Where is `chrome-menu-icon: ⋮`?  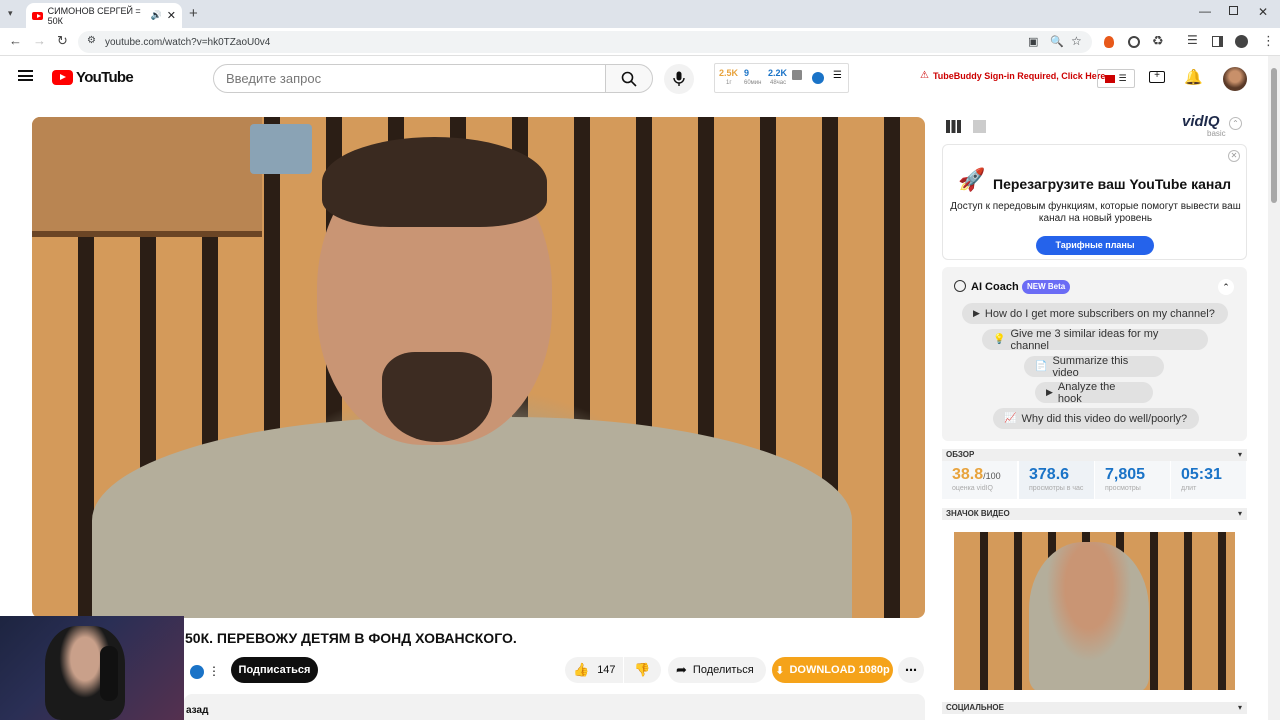
chrome-menu-icon: ⋮ is located at coordinates (1268, 41).